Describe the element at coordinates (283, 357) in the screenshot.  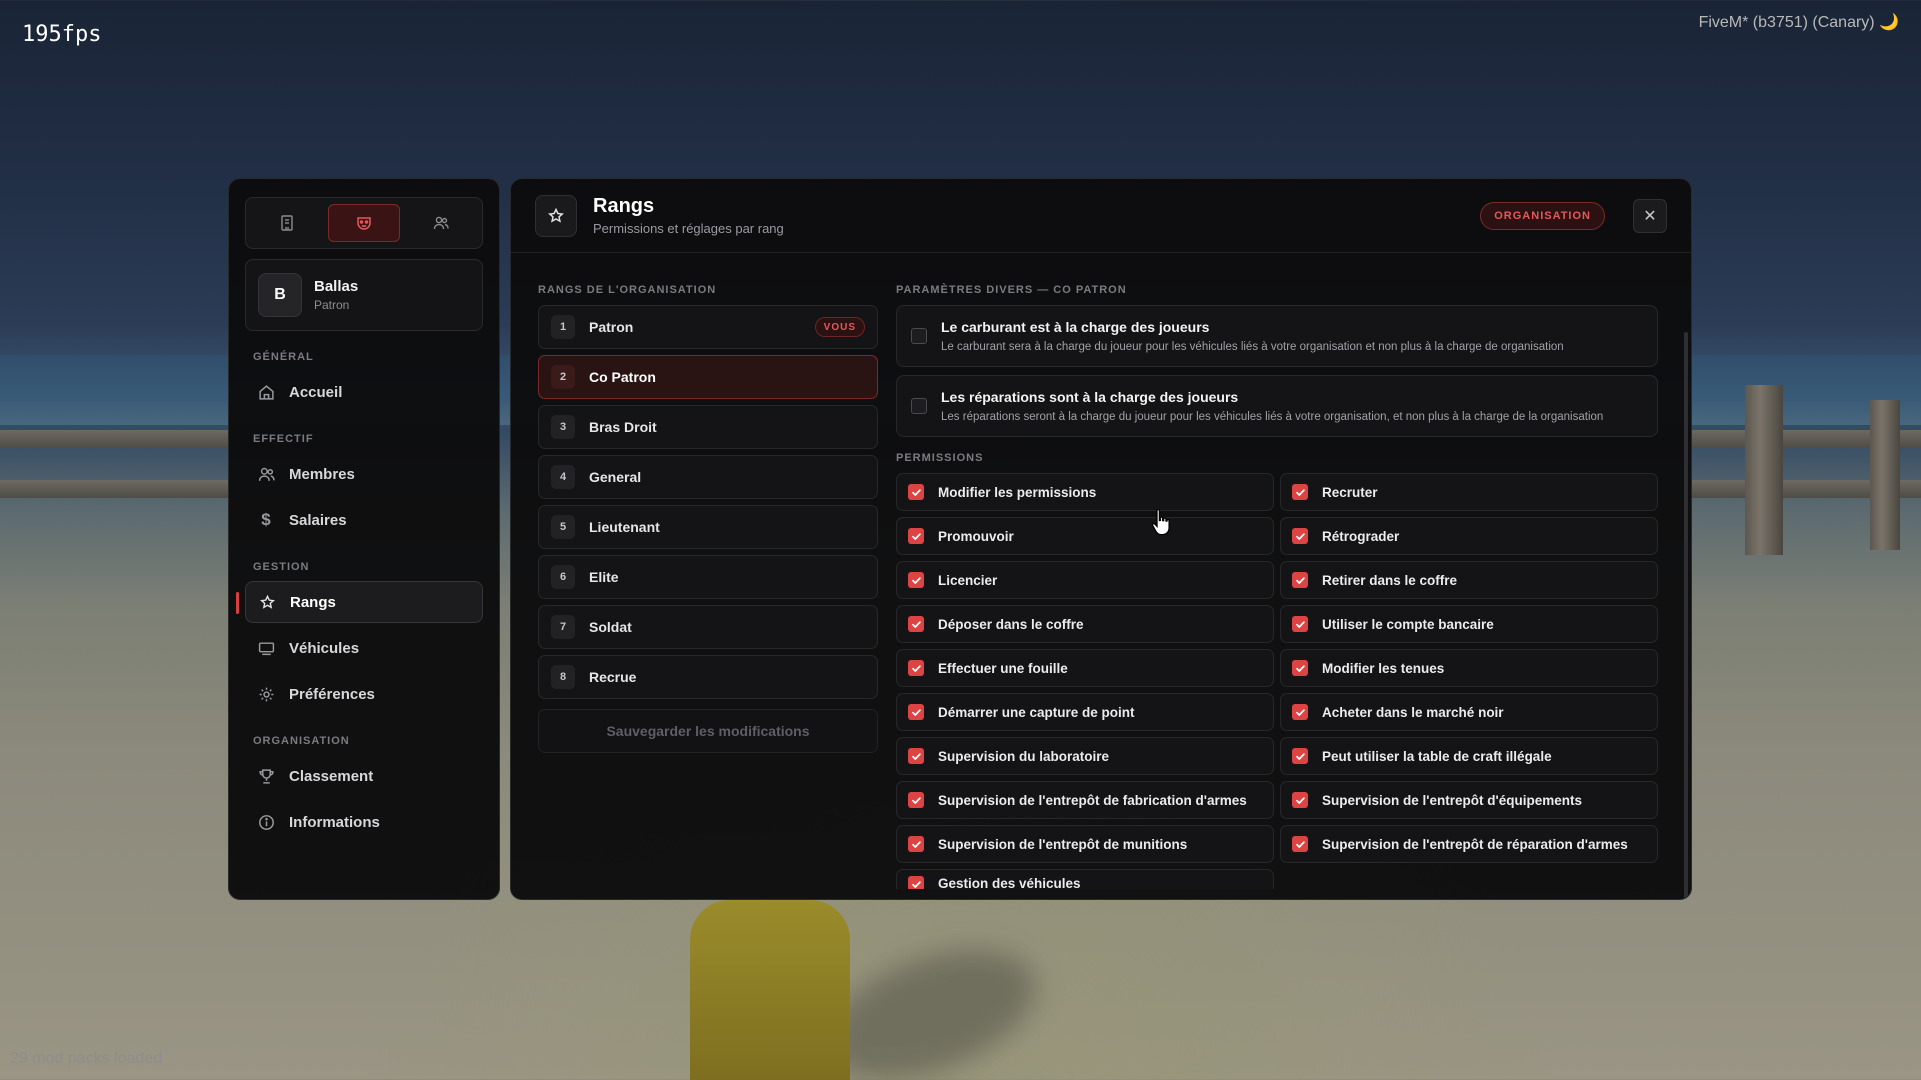
I see `section-title-general: GÉNÉRAL` at that location.